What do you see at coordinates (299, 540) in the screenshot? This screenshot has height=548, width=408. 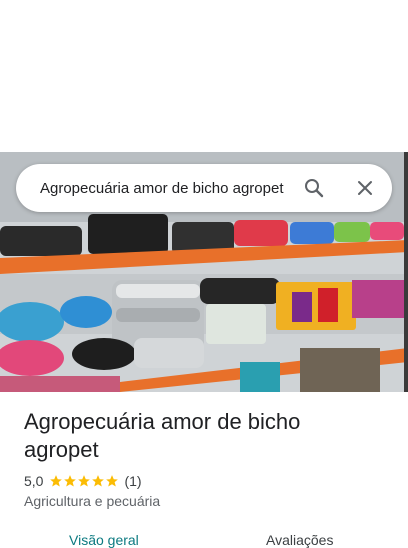 I see `tab-reviews: Avaliações` at bounding box center [299, 540].